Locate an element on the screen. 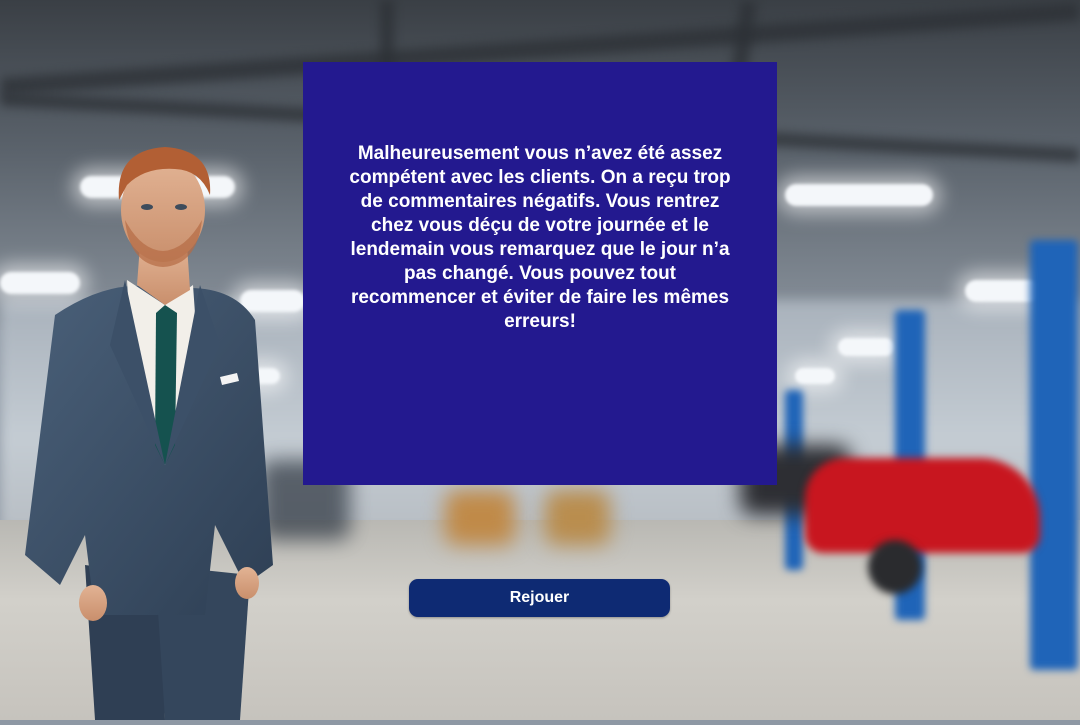 Image resolution: width=1080 pixels, height=725 pixels. car-wheel is located at coordinates (895, 567).